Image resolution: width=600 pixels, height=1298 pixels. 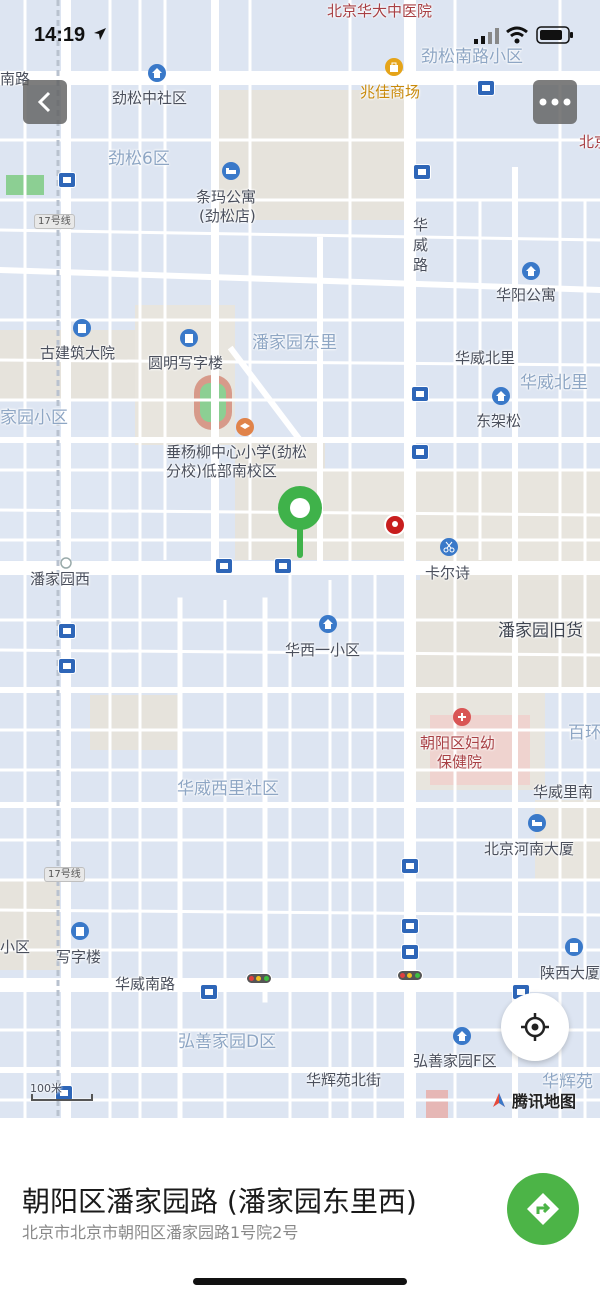 What do you see at coordinates (584, 733) in the screenshot?
I see `map-label: 百环` at bounding box center [584, 733].